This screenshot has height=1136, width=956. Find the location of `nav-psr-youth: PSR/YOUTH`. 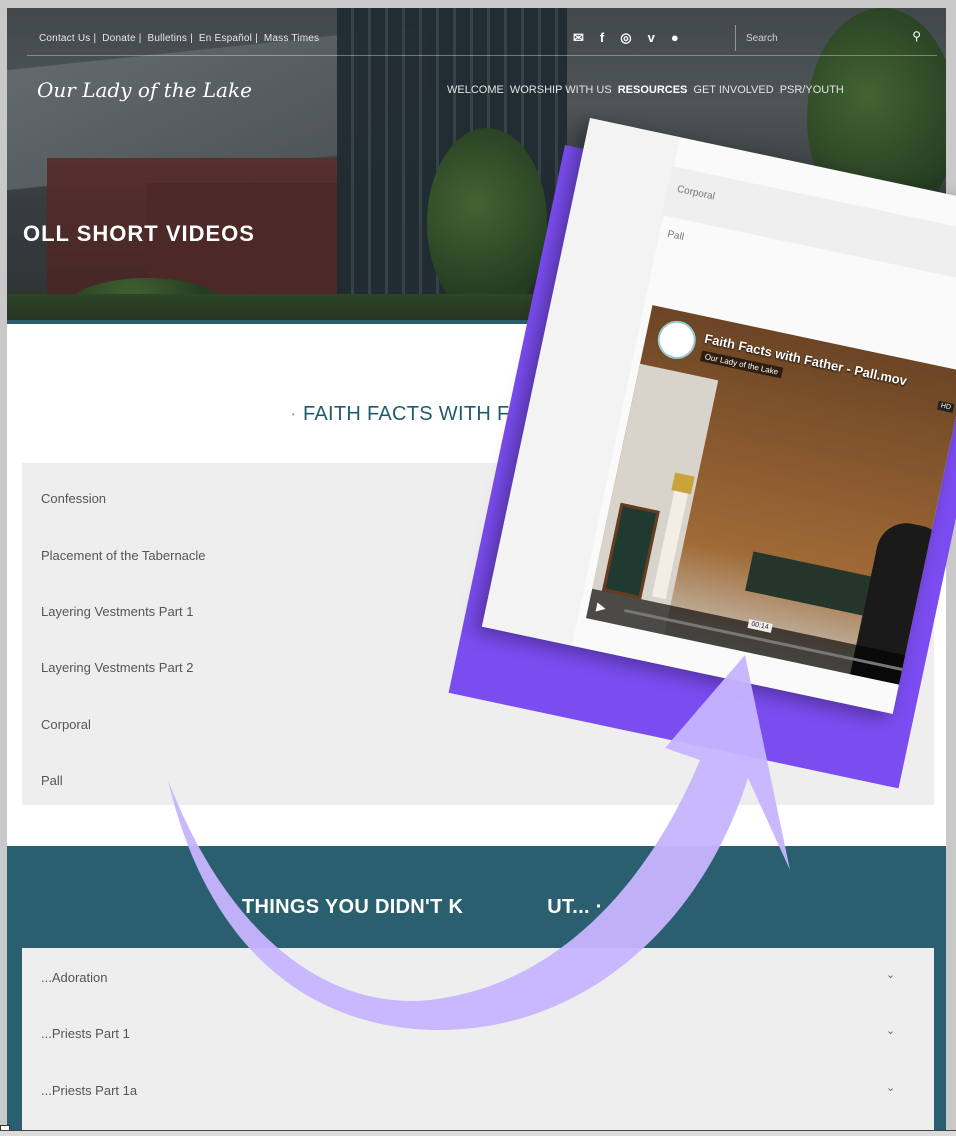

nav-psr-youth: PSR/YOUTH is located at coordinates (812, 90).